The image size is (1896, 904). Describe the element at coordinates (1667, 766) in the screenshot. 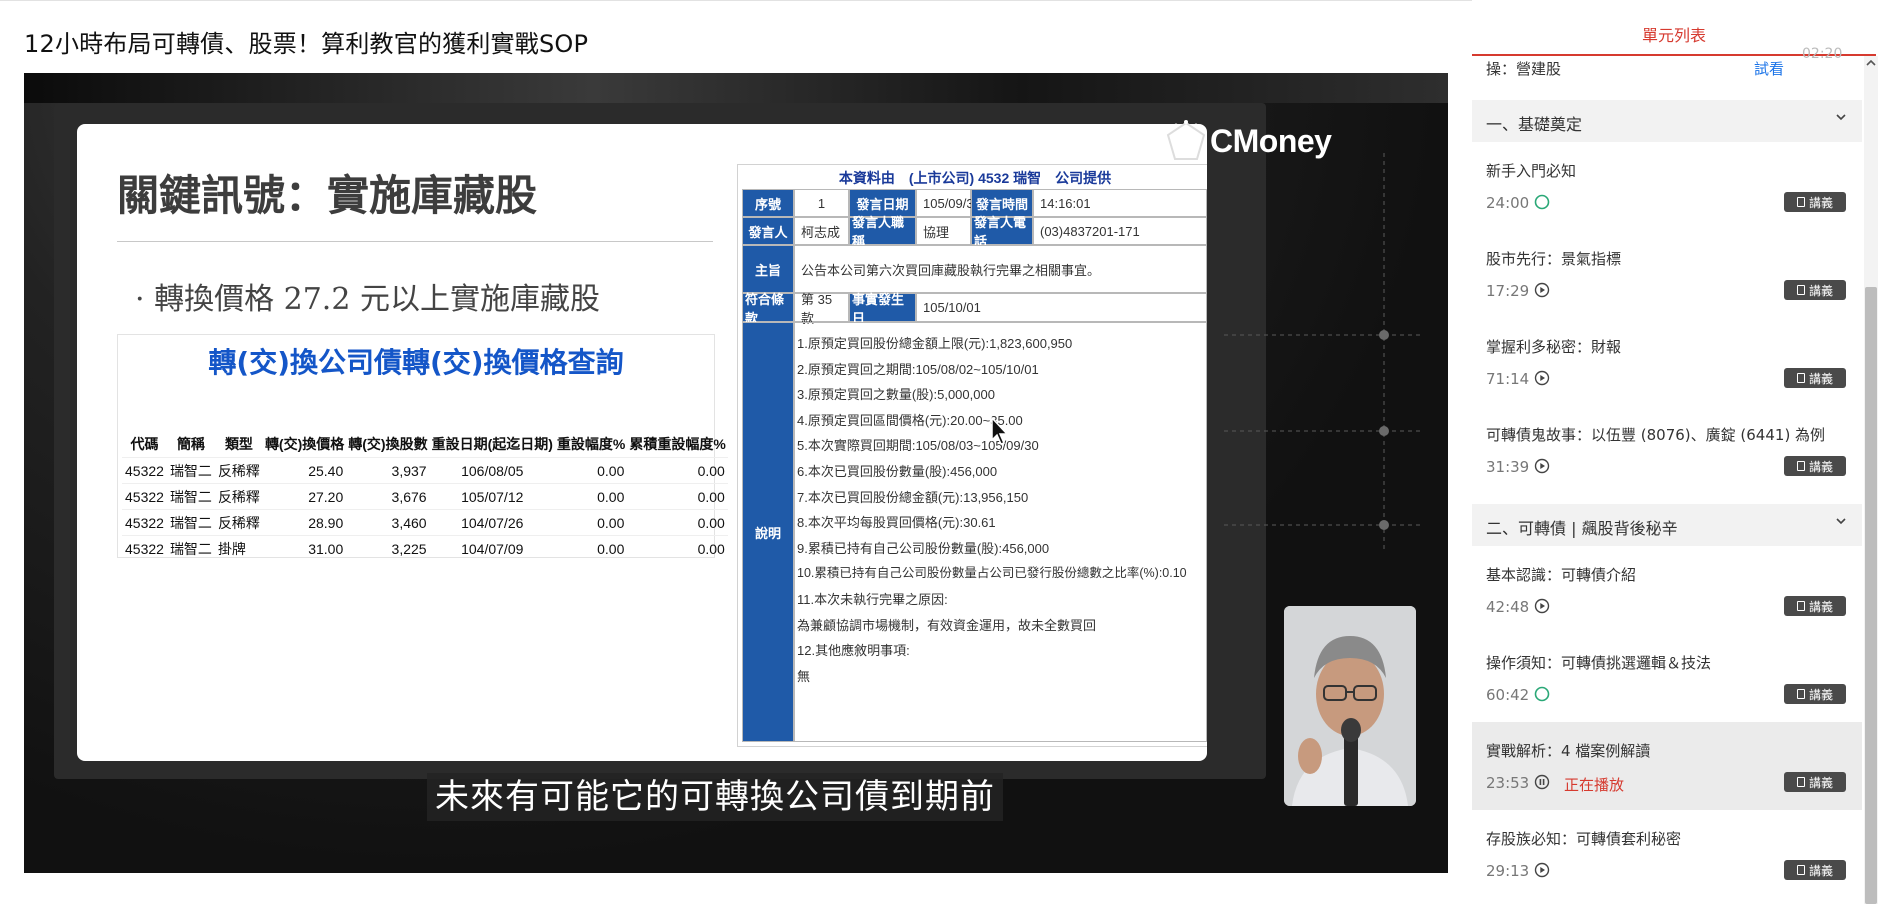

I see `lesson-item-now-playing: 實戰解析：4 檔案例解讀 23:53 正在播放 講義` at that location.